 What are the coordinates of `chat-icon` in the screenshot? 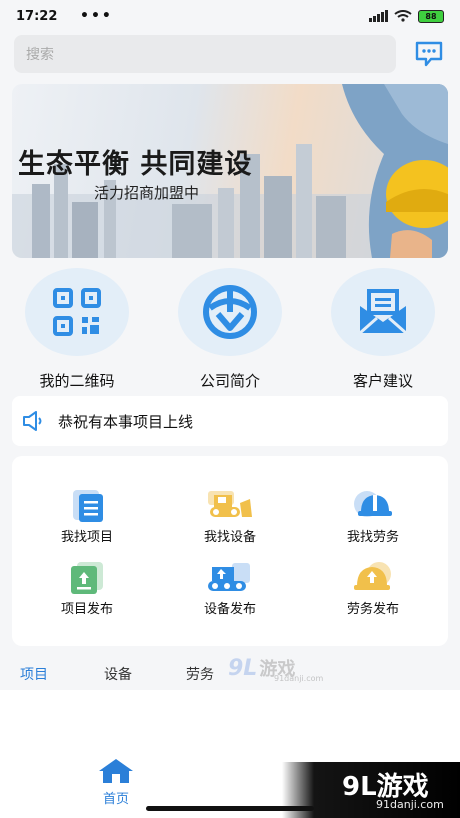 It's located at (429, 54).